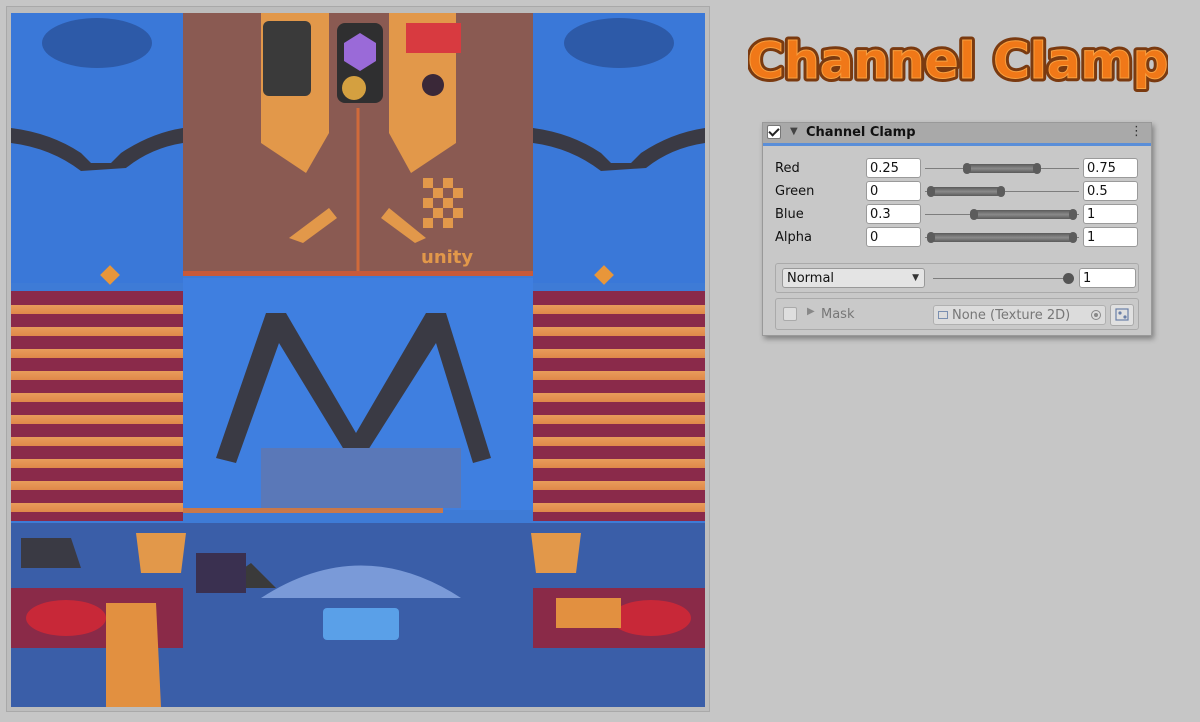 This screenshot has height=722, width=1200. What do you see at coordinates (1136, 131) in the screenshot?
I see `kebab-menu-icon: ⋮` at bounding box center [1136, 131].